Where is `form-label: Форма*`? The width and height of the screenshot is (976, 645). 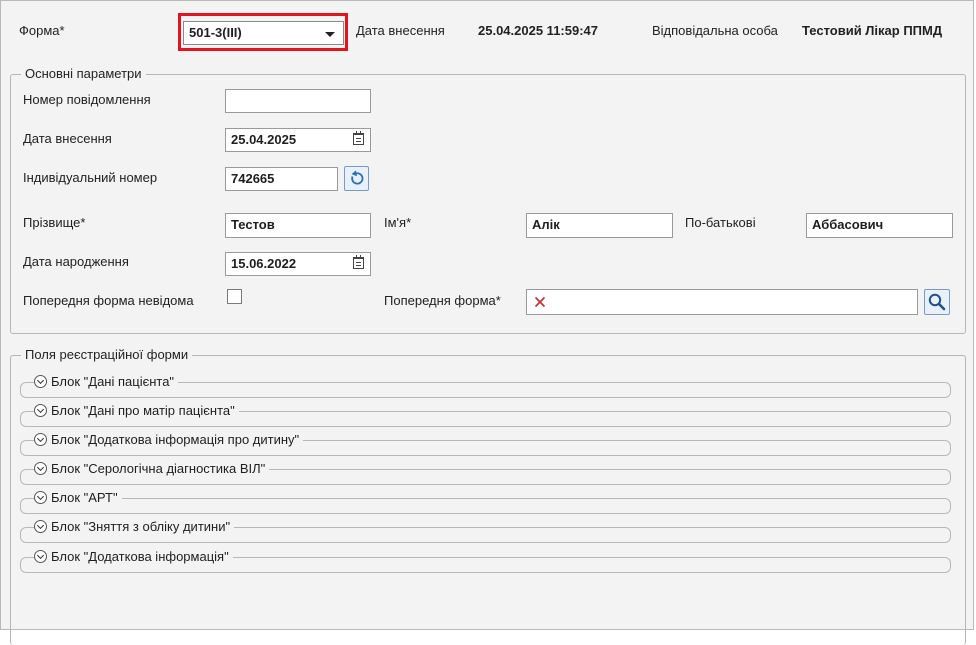
form-label: Форма* is located at coordinates (42, 30).